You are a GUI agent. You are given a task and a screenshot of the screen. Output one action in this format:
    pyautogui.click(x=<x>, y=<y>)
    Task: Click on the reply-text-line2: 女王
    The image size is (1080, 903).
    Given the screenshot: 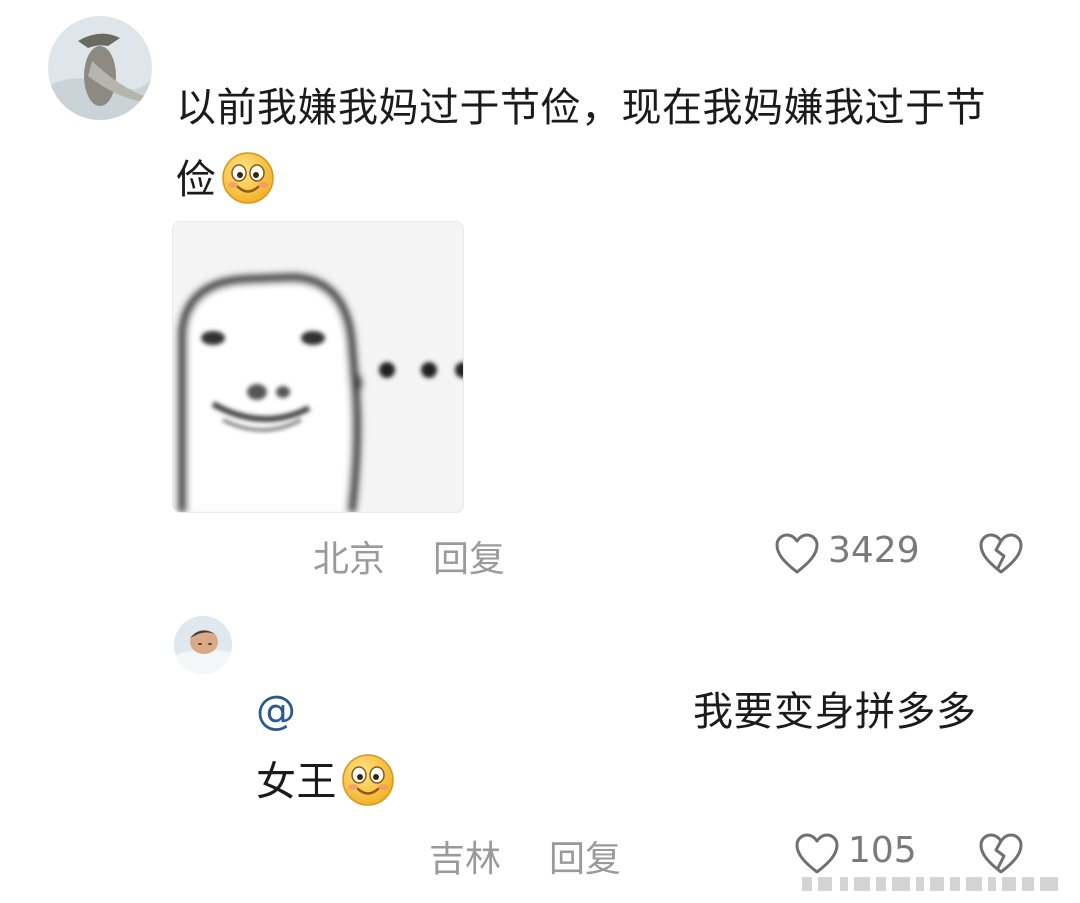 What is the action you would take?
    pyautogui.click(x=296, y=782)
    